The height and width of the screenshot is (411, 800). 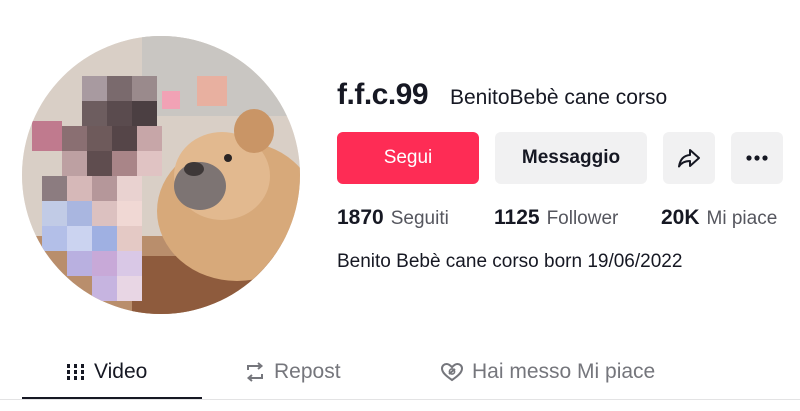 I want to click on tab-liked-label: Hai messo Mi piace, so click(x=564, y=371).